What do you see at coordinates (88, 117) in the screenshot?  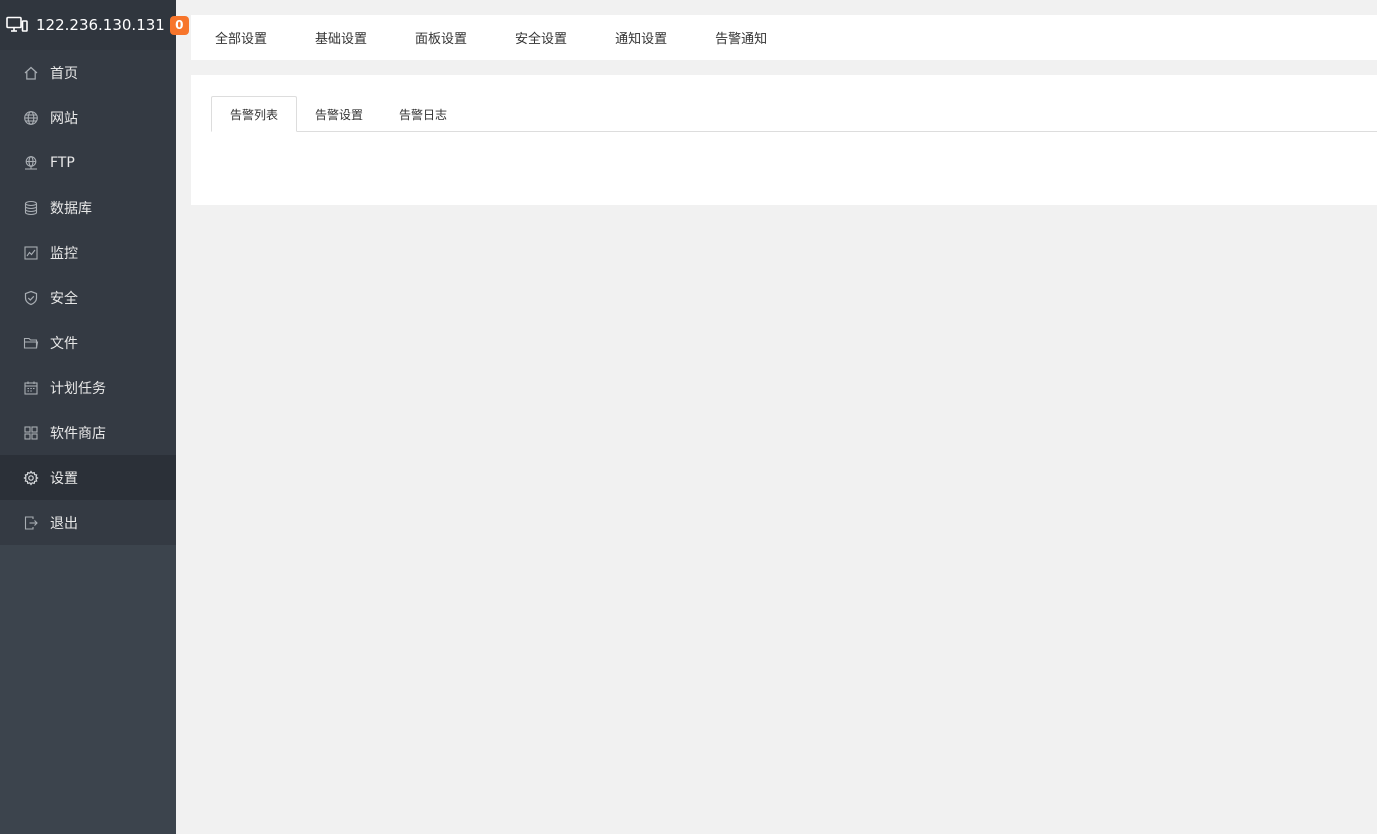 I see `sidebar-item-website: 网站` at bounding box center [88, 117].